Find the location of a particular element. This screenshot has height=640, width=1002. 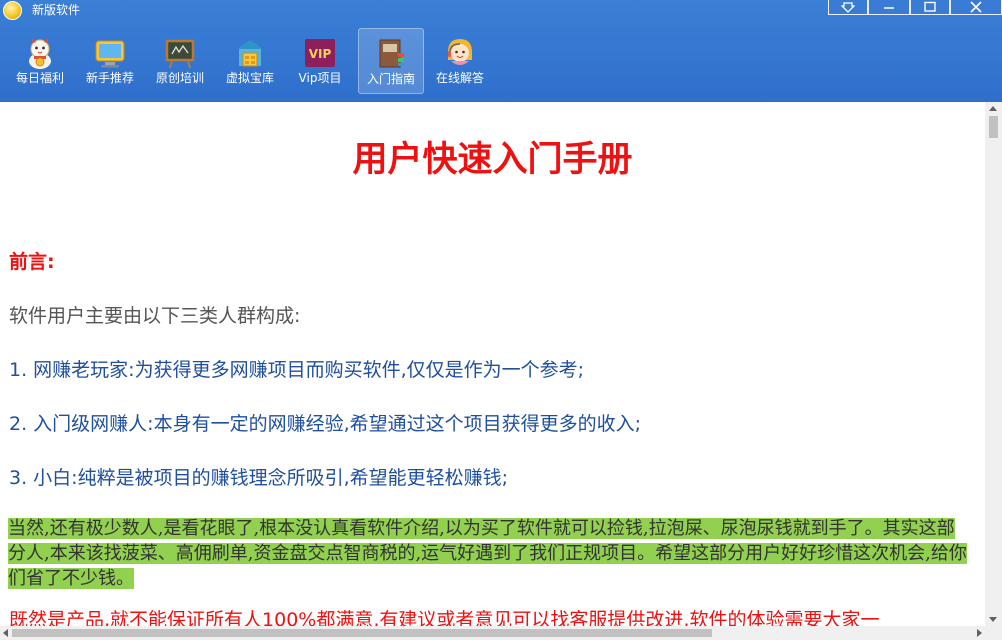

title-bar: 新版软件 is located at coordinates (501, 11).